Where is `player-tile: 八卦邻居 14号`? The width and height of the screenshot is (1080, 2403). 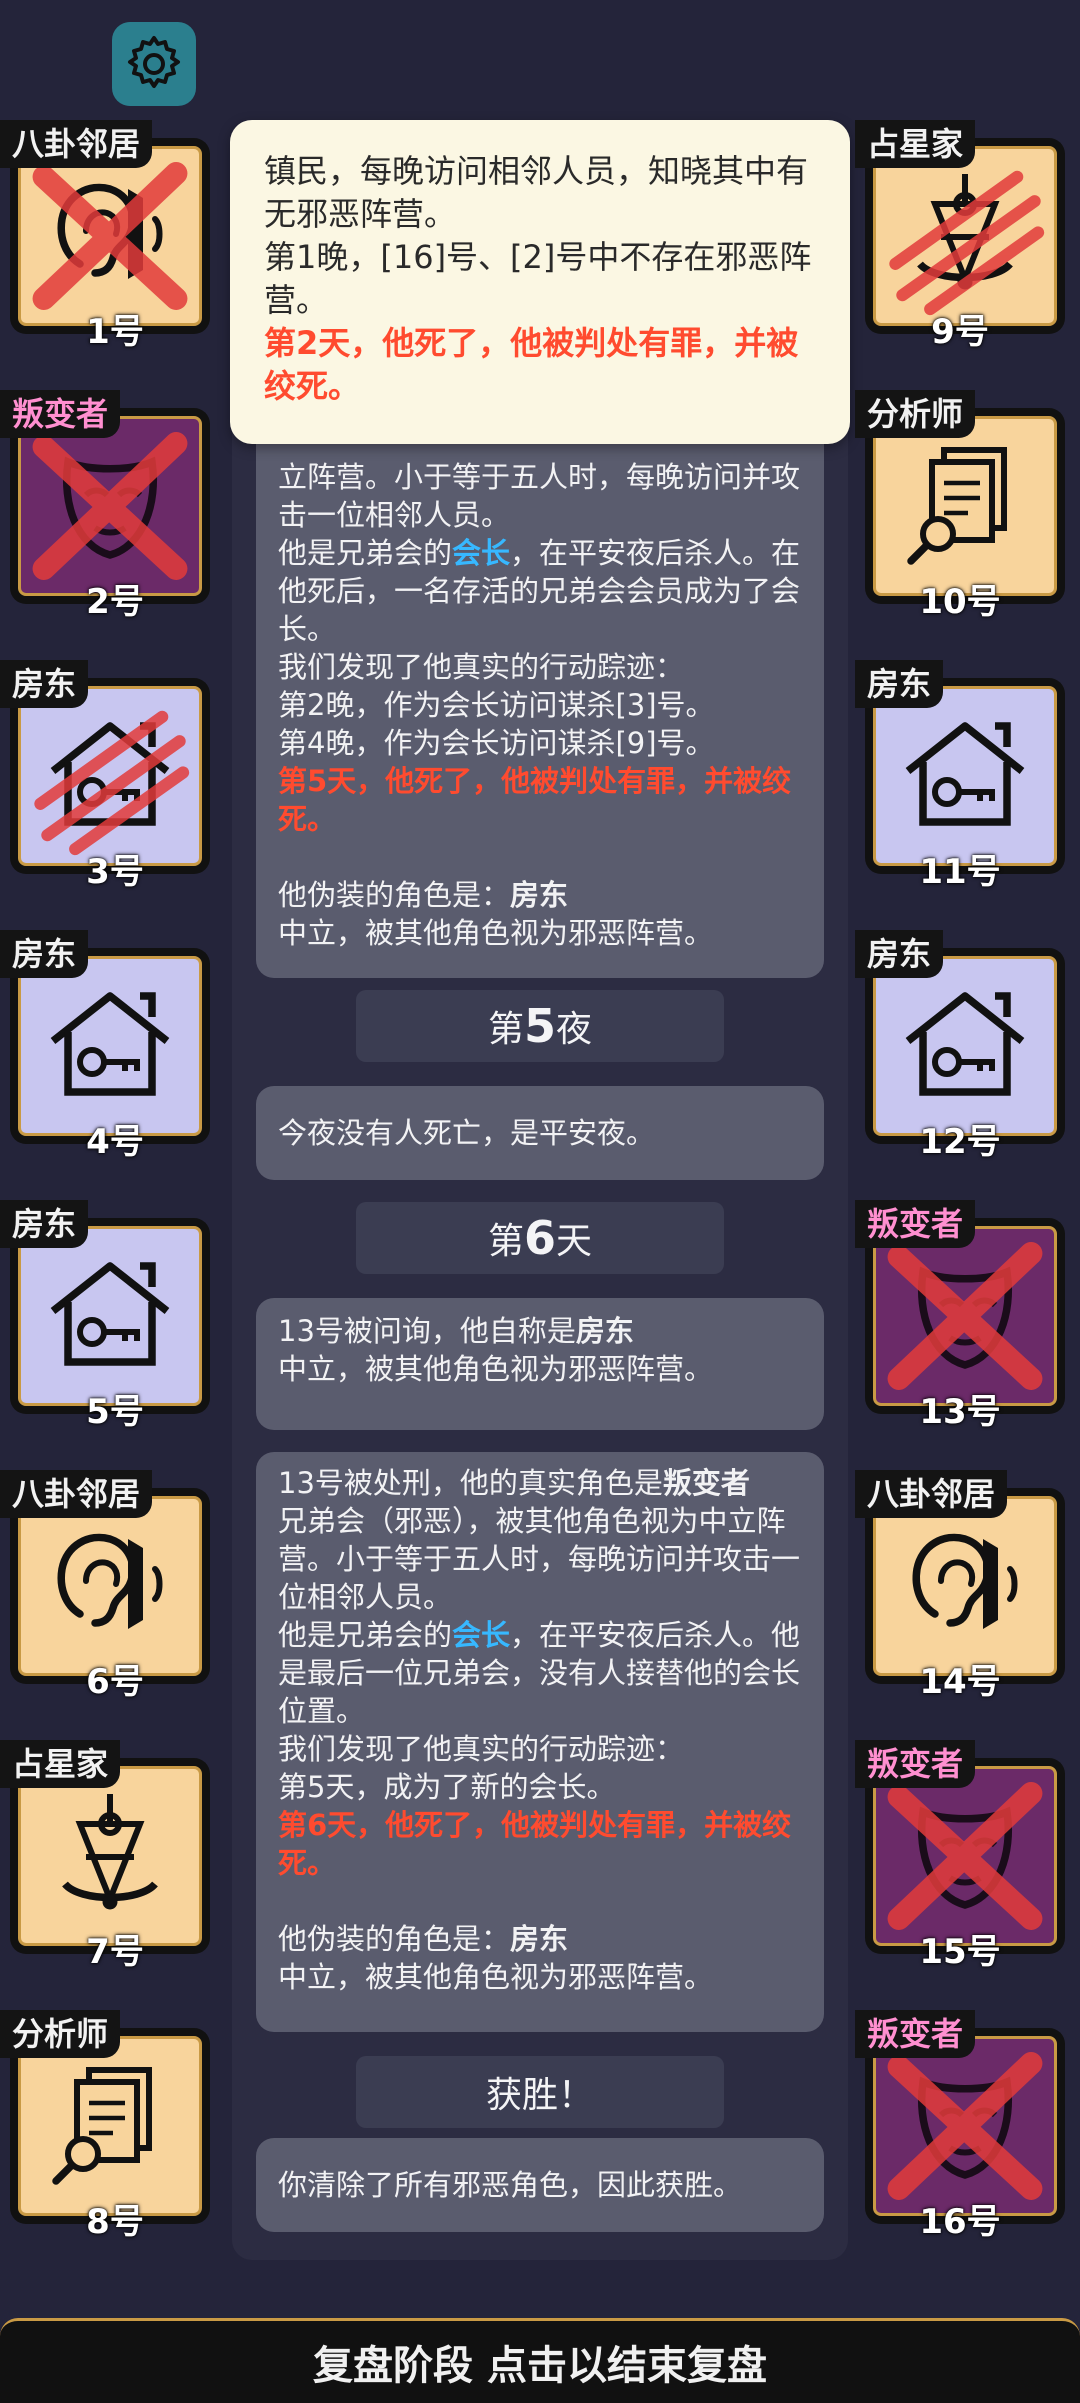
player-tile: 八卦邻居 14号 is located at coordinates (960, 1586).